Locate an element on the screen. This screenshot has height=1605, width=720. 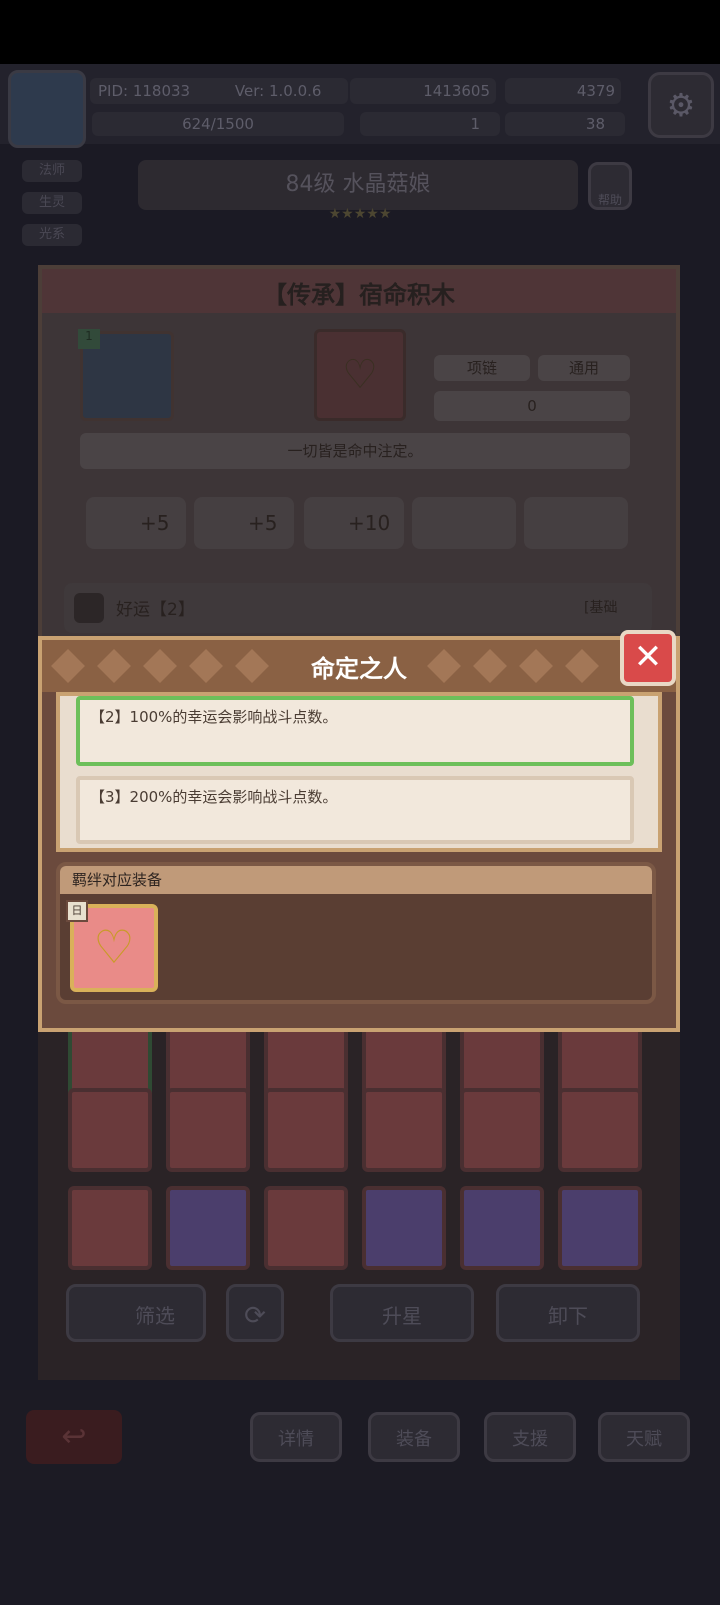
tab-class: 法师 is located at coordinates (52, 171).